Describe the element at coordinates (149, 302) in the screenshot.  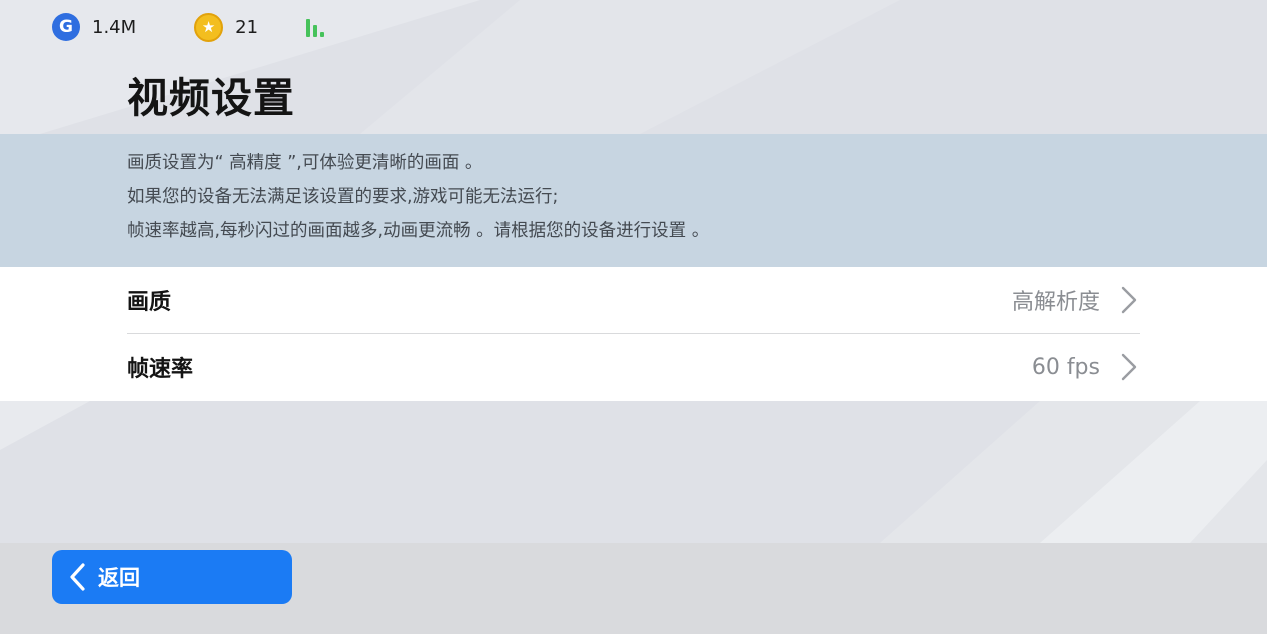
I see `setting-label: 画质` at that location.